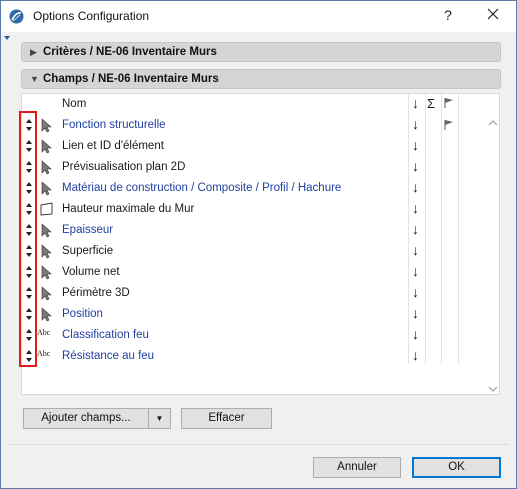  I want to click on cancel-button: Annuler, so click(357, 467).